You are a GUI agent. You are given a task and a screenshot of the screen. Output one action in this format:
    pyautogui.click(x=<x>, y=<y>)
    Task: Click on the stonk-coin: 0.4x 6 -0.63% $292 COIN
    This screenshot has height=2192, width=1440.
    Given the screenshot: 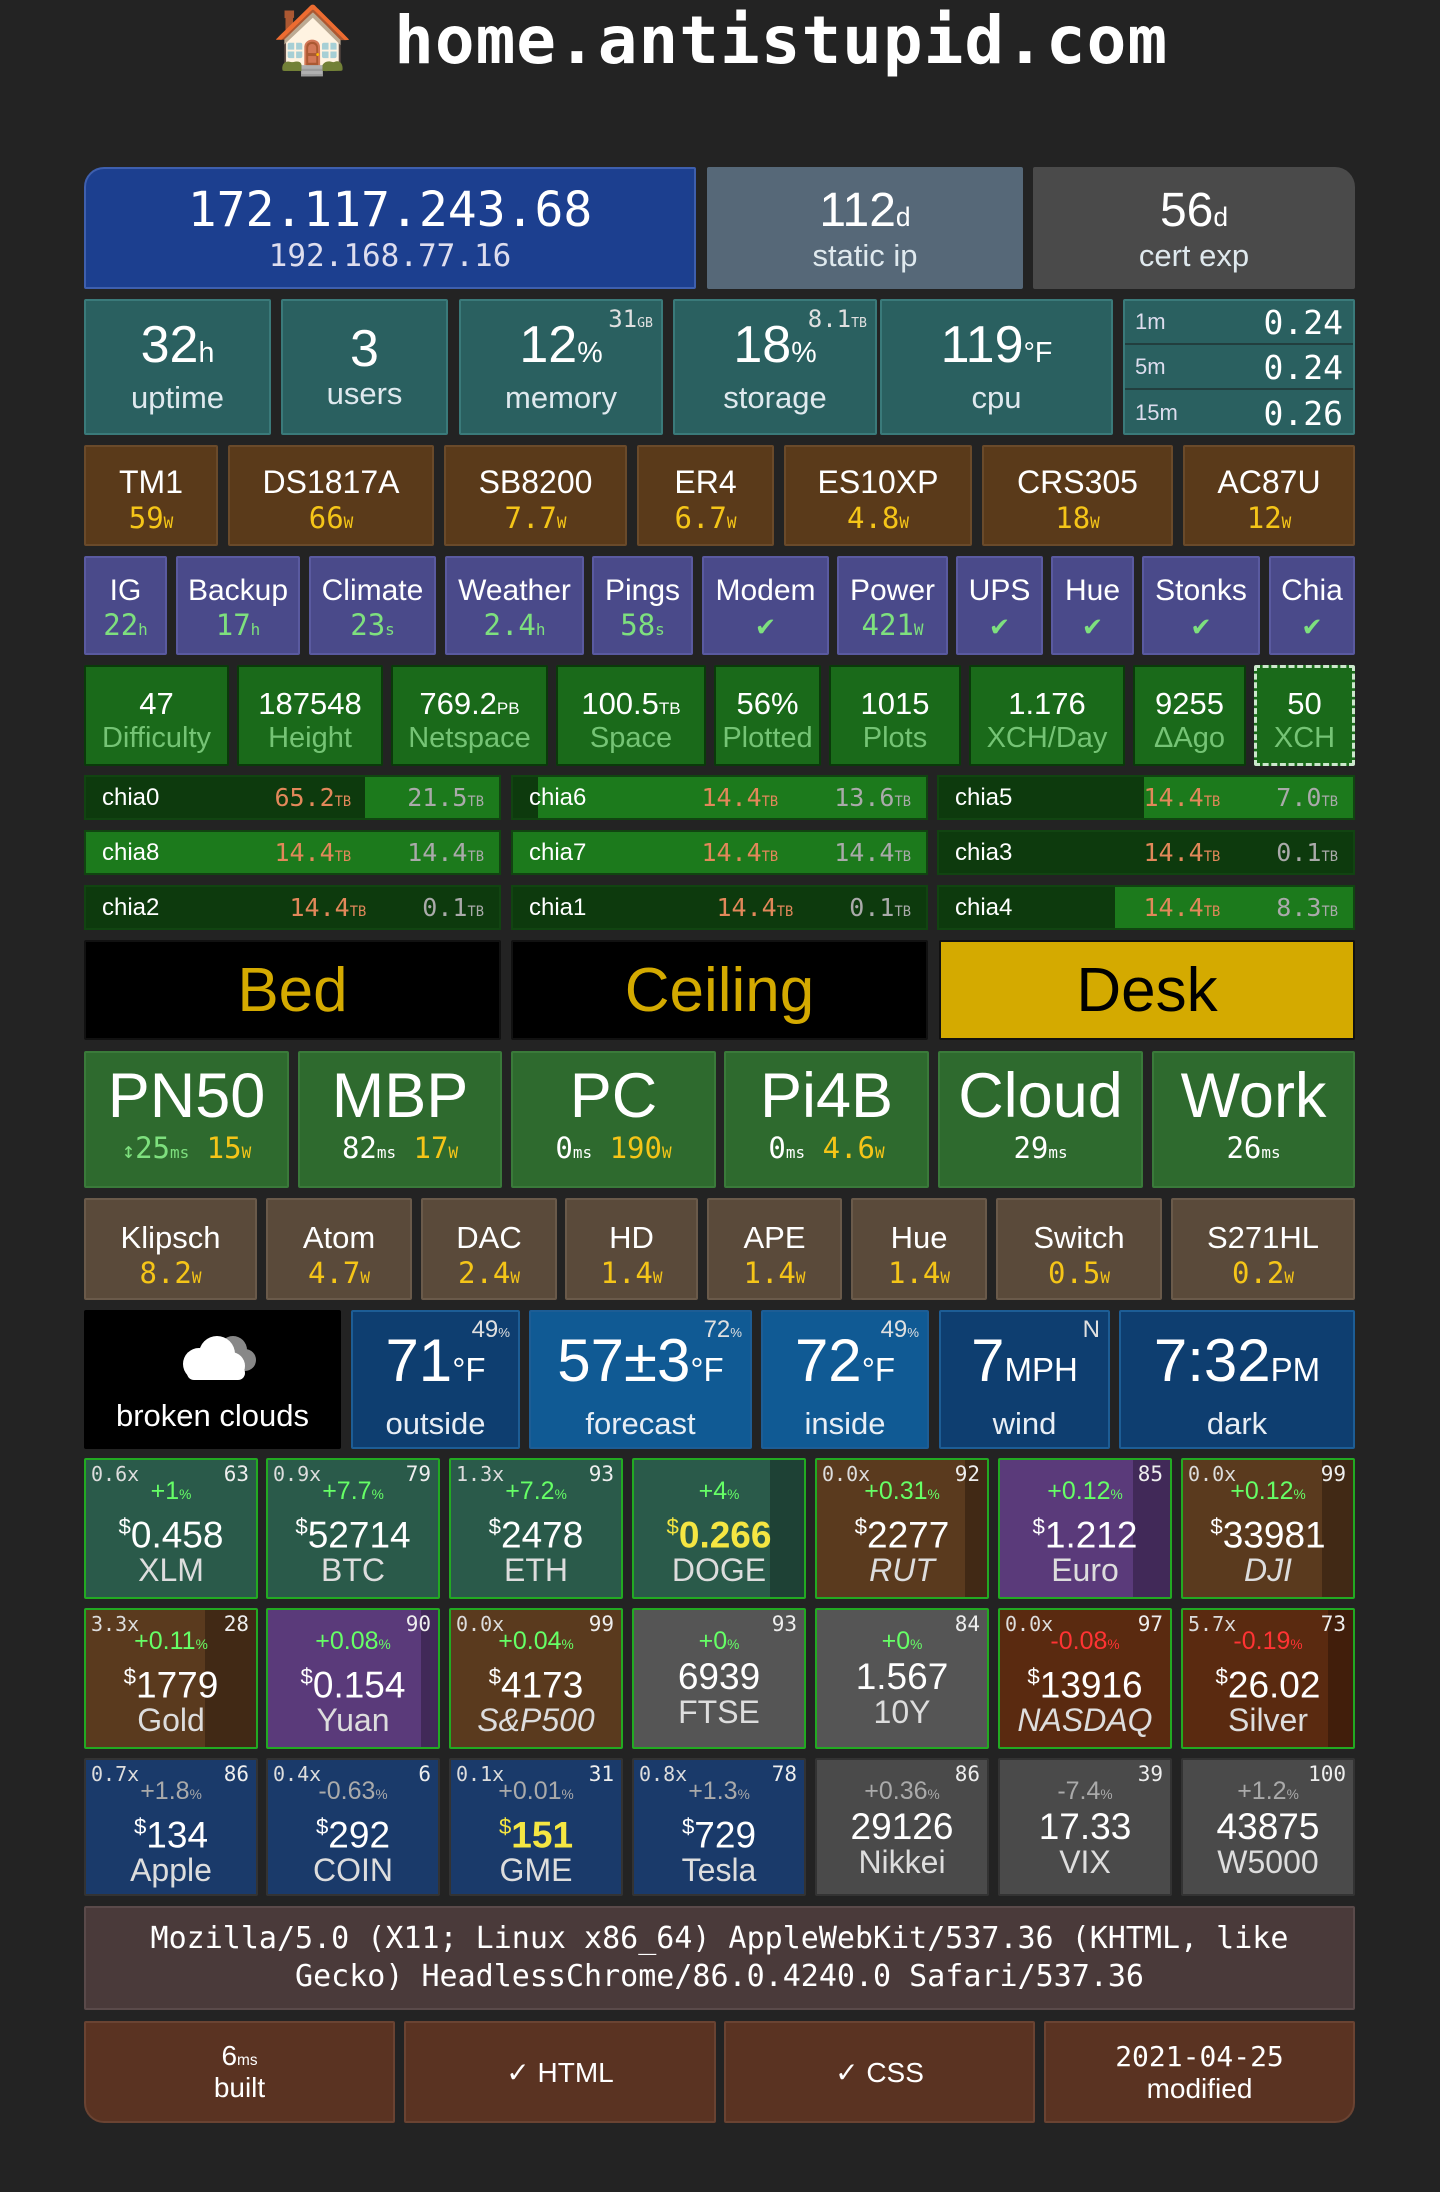 What is the action you would take?
    pyautogui.click(x=353, y=1827)
    